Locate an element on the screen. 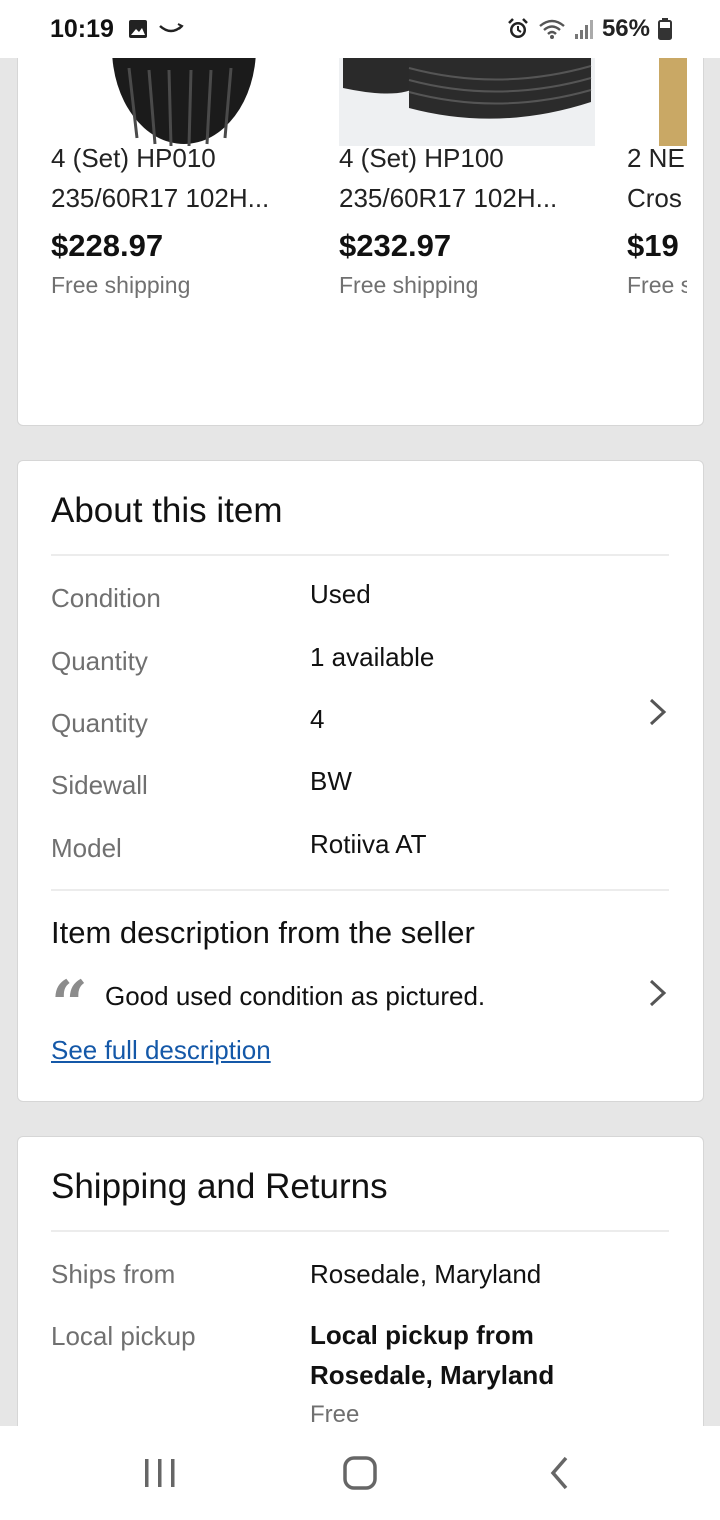 The width and height of the screenshot is (720, 1520). alarm-icon is located at coordinates (518, 28).